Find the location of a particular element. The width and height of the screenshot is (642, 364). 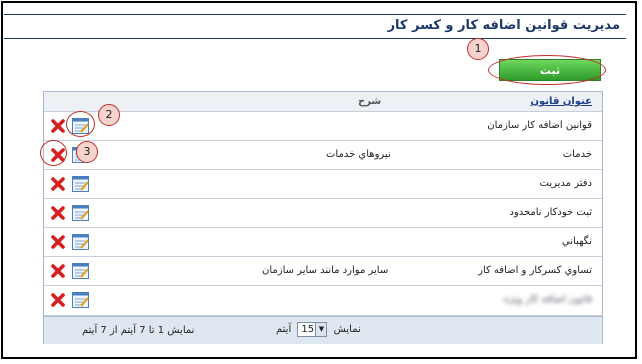

page-header: مديريت قوانين اضافه كار و كسر كار is located at coordinates (315, 26).